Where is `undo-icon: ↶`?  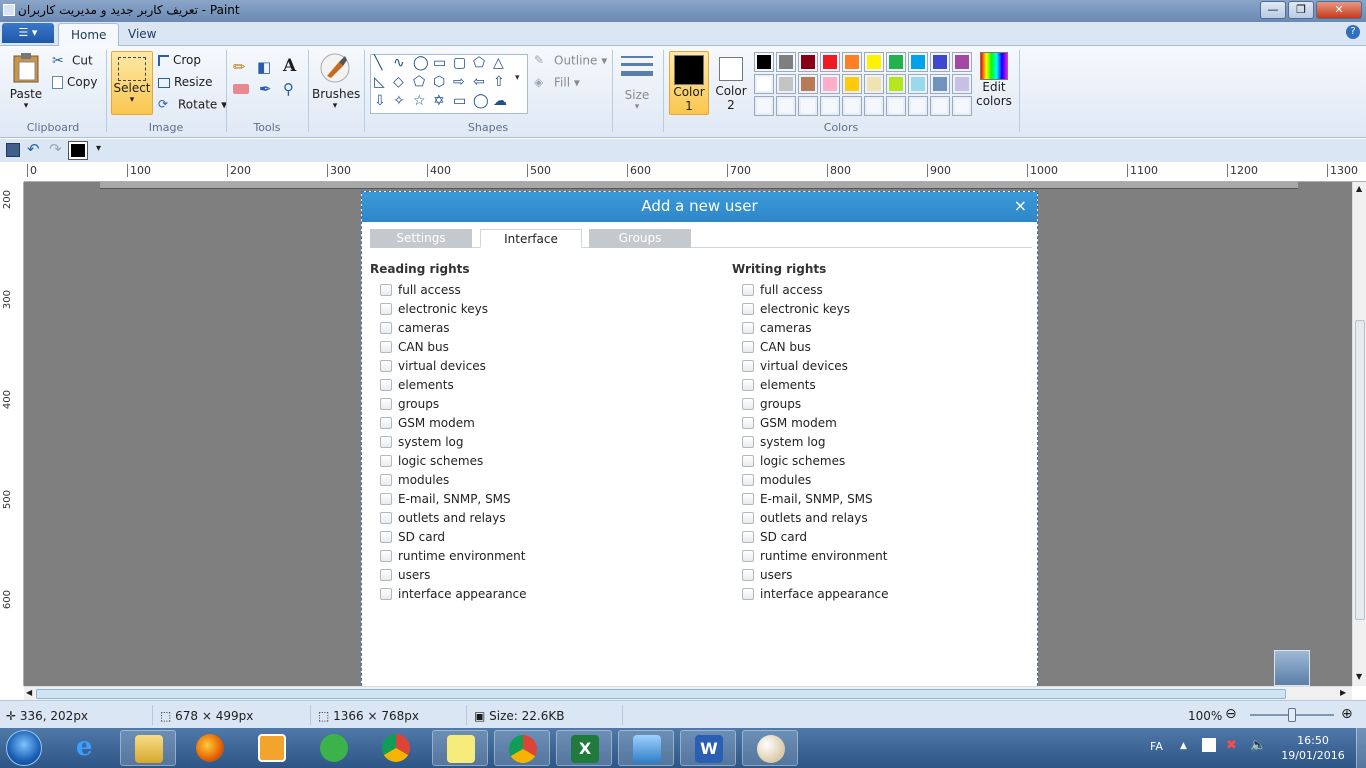
undo-icon: ↶ is located at coordinates (33, 149).